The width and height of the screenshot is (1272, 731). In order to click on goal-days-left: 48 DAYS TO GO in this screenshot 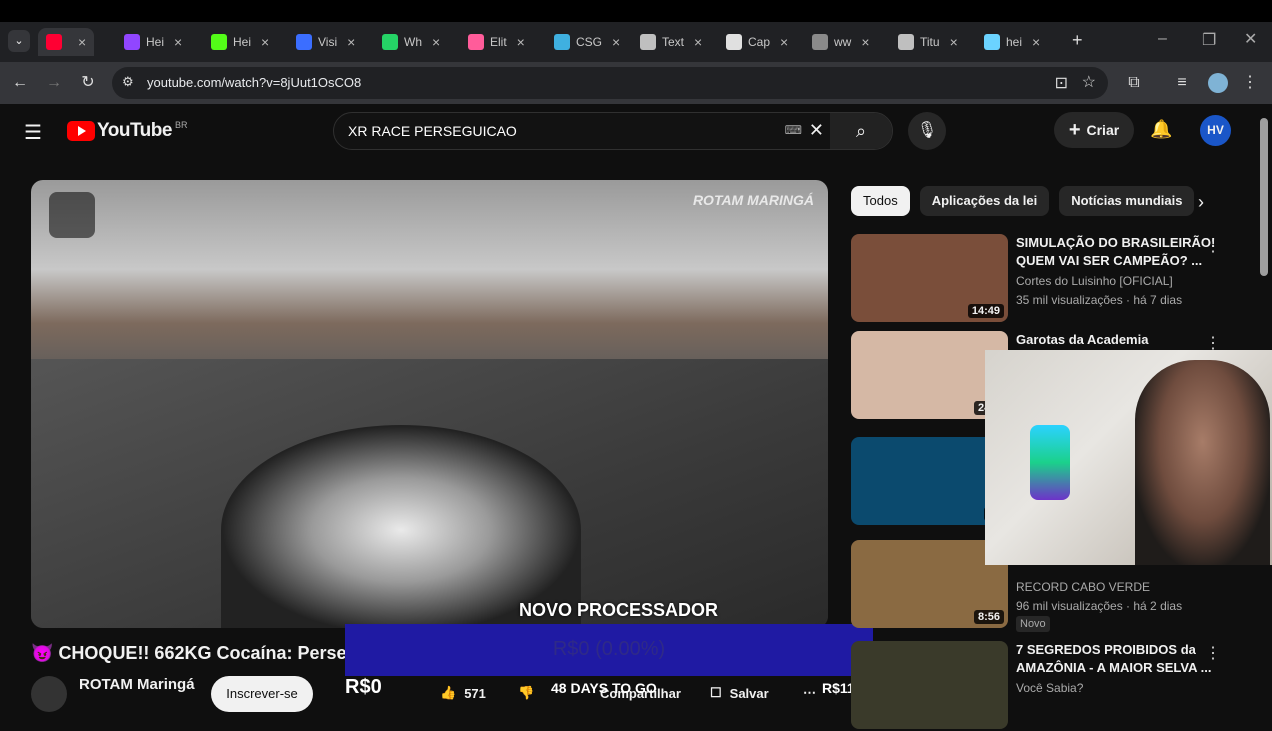, I will do `click(604, 688)`.